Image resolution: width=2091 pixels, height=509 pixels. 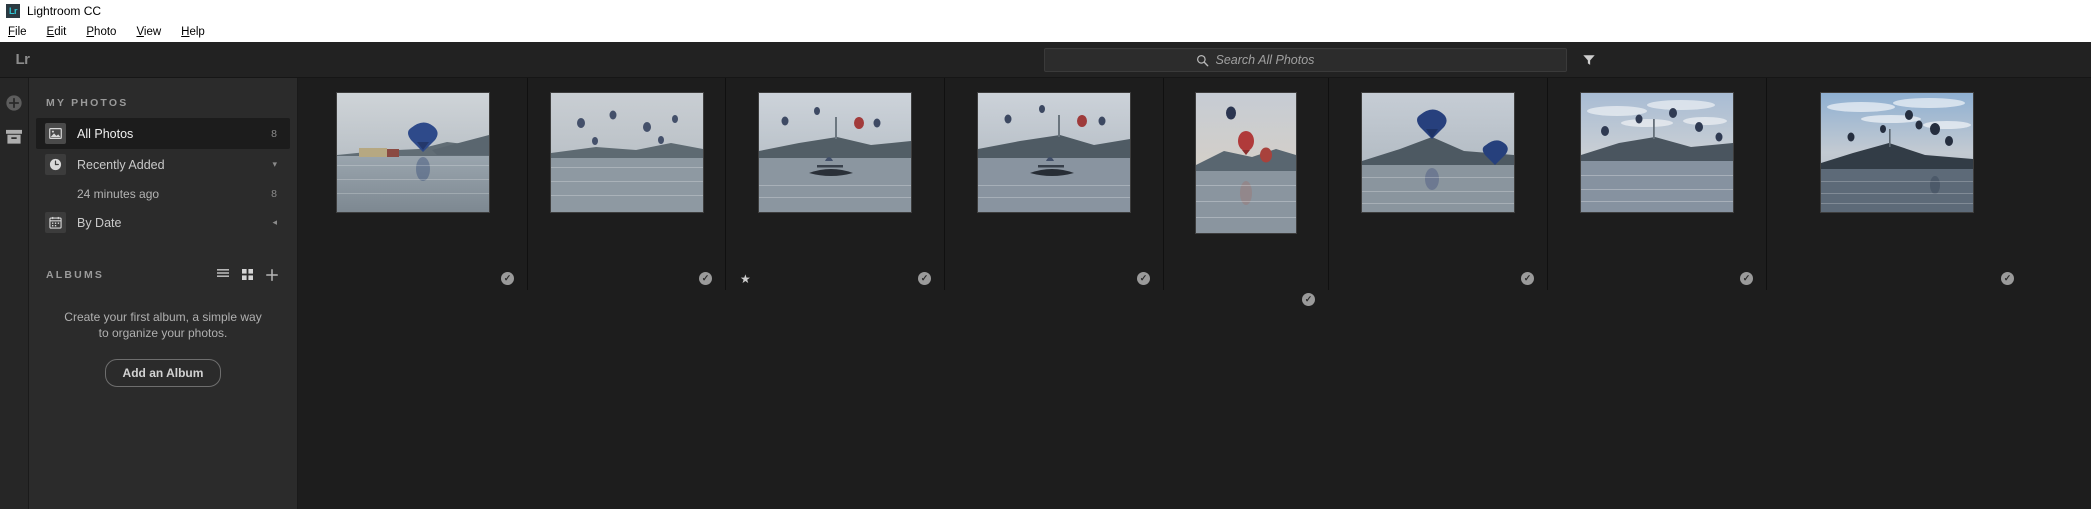 What do you see at coordinates (163, 193) in the screenshot?
I see `sidebar-subitem-recent-group: 24 minutes ago 8` at bounding box center [163, 193].